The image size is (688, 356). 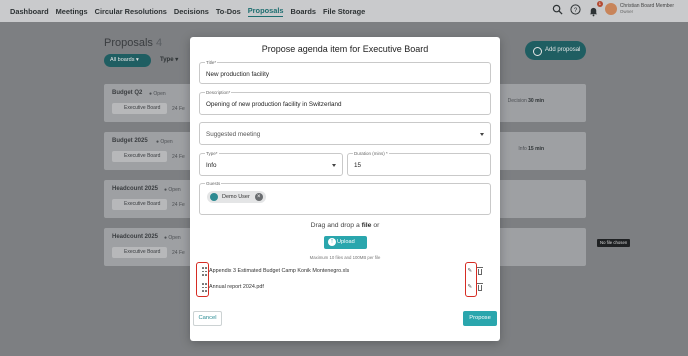 What do you see at coordinates (345, 288) in the screenshot?
I see `file-row: Annual report 2024.pdf ✎` at bounding box center [345, 288].